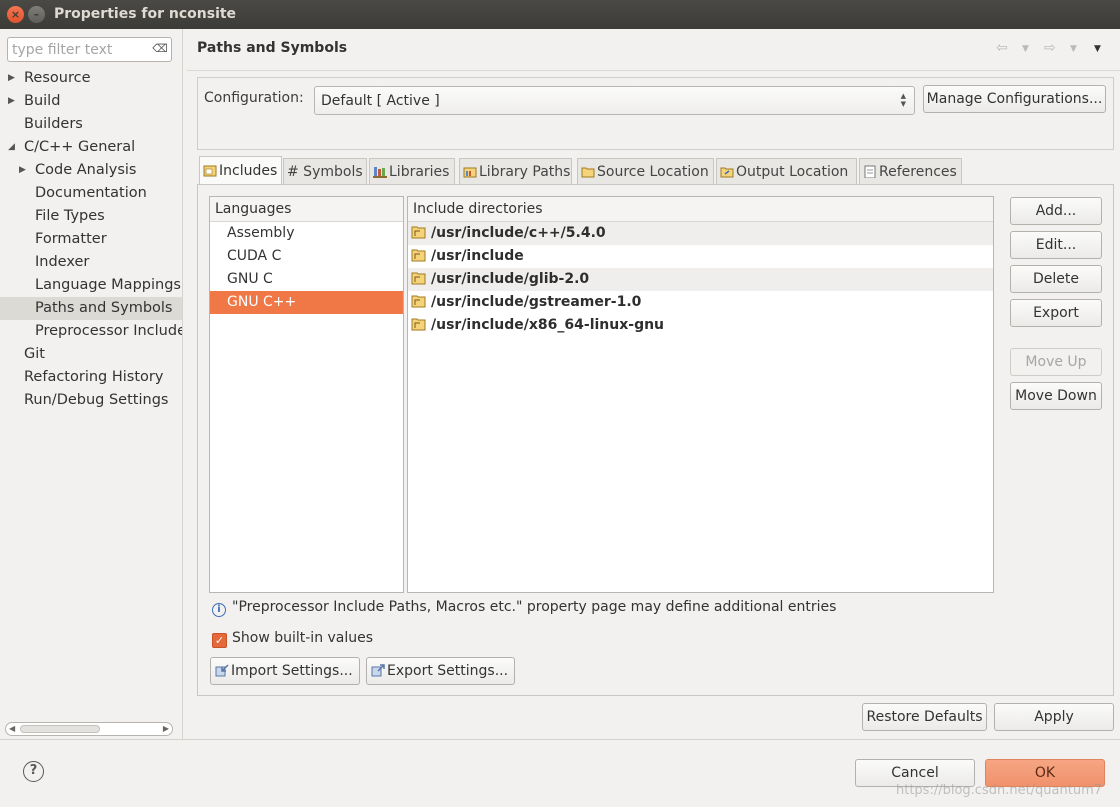 The width and height of the screenshot is (1120, 807). Describe the element at coordinates (380, 101) in the screenshot. I see `configuration-value: Default [ Active ]` at that location.